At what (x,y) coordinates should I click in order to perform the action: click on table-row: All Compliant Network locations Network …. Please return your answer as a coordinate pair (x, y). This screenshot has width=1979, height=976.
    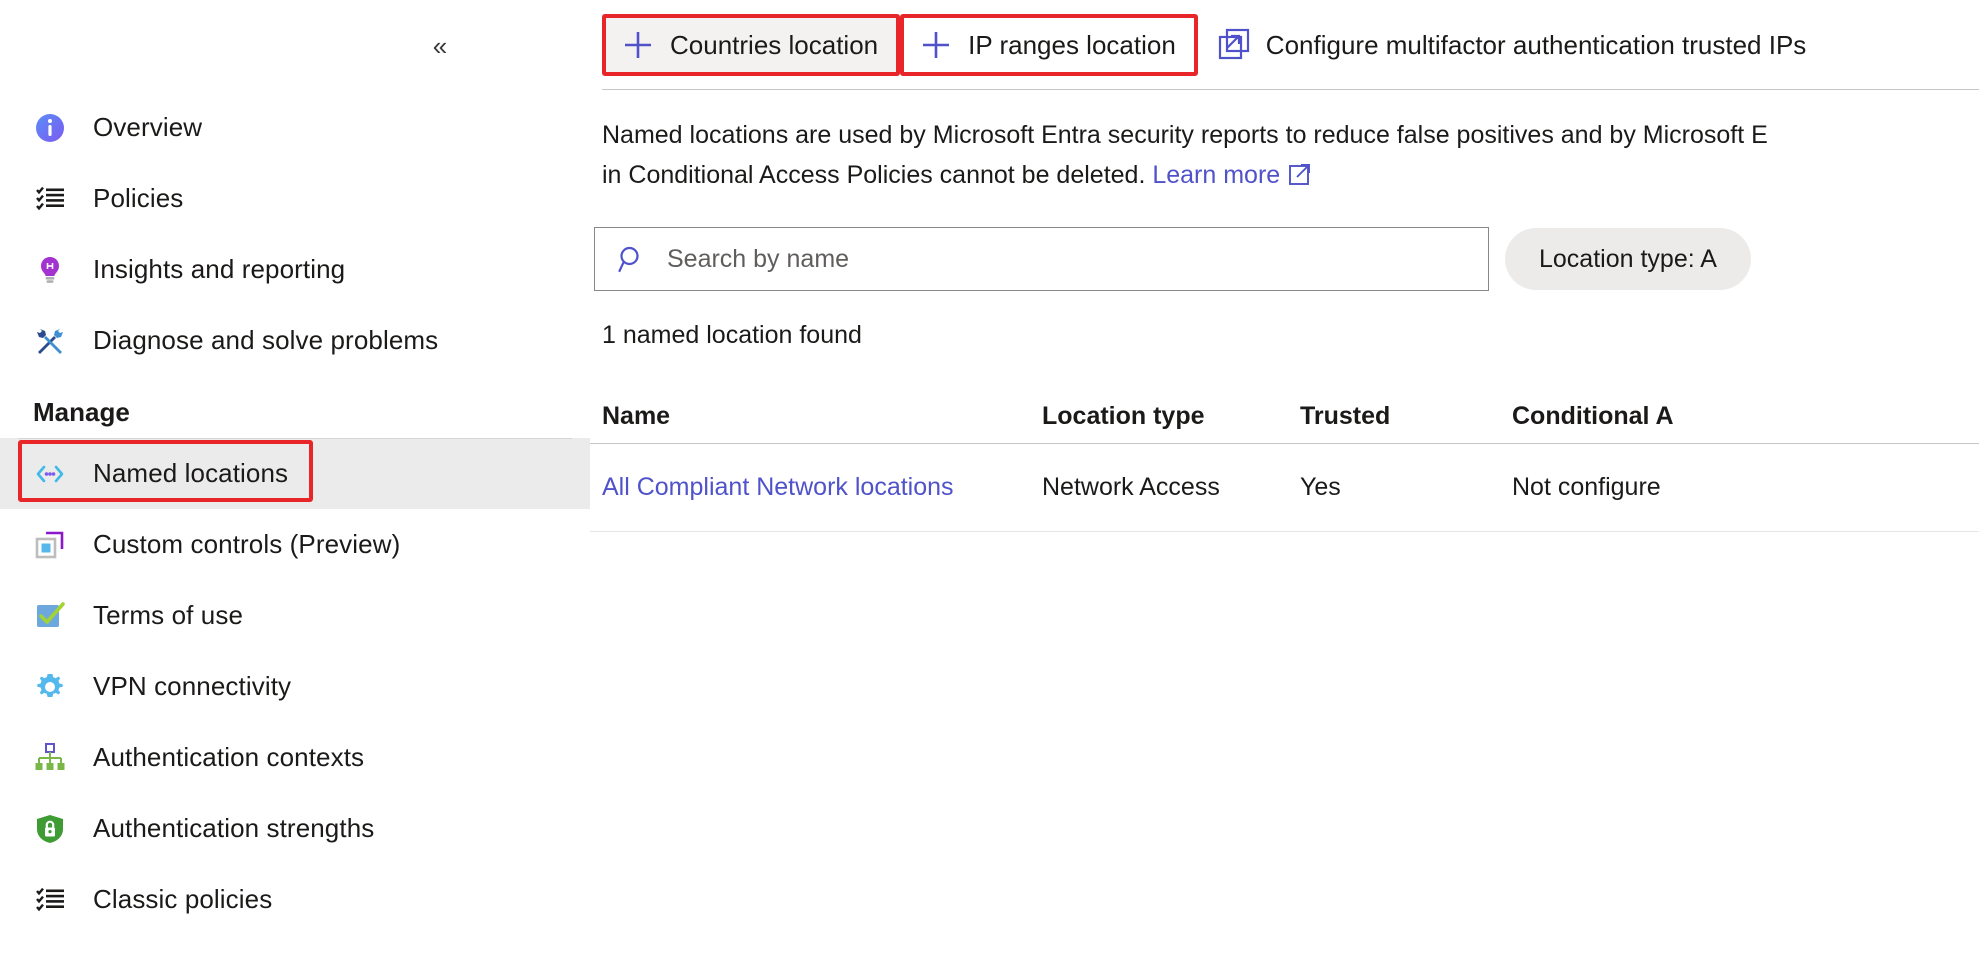
    Looking at the image, I should click on (1284, 488).